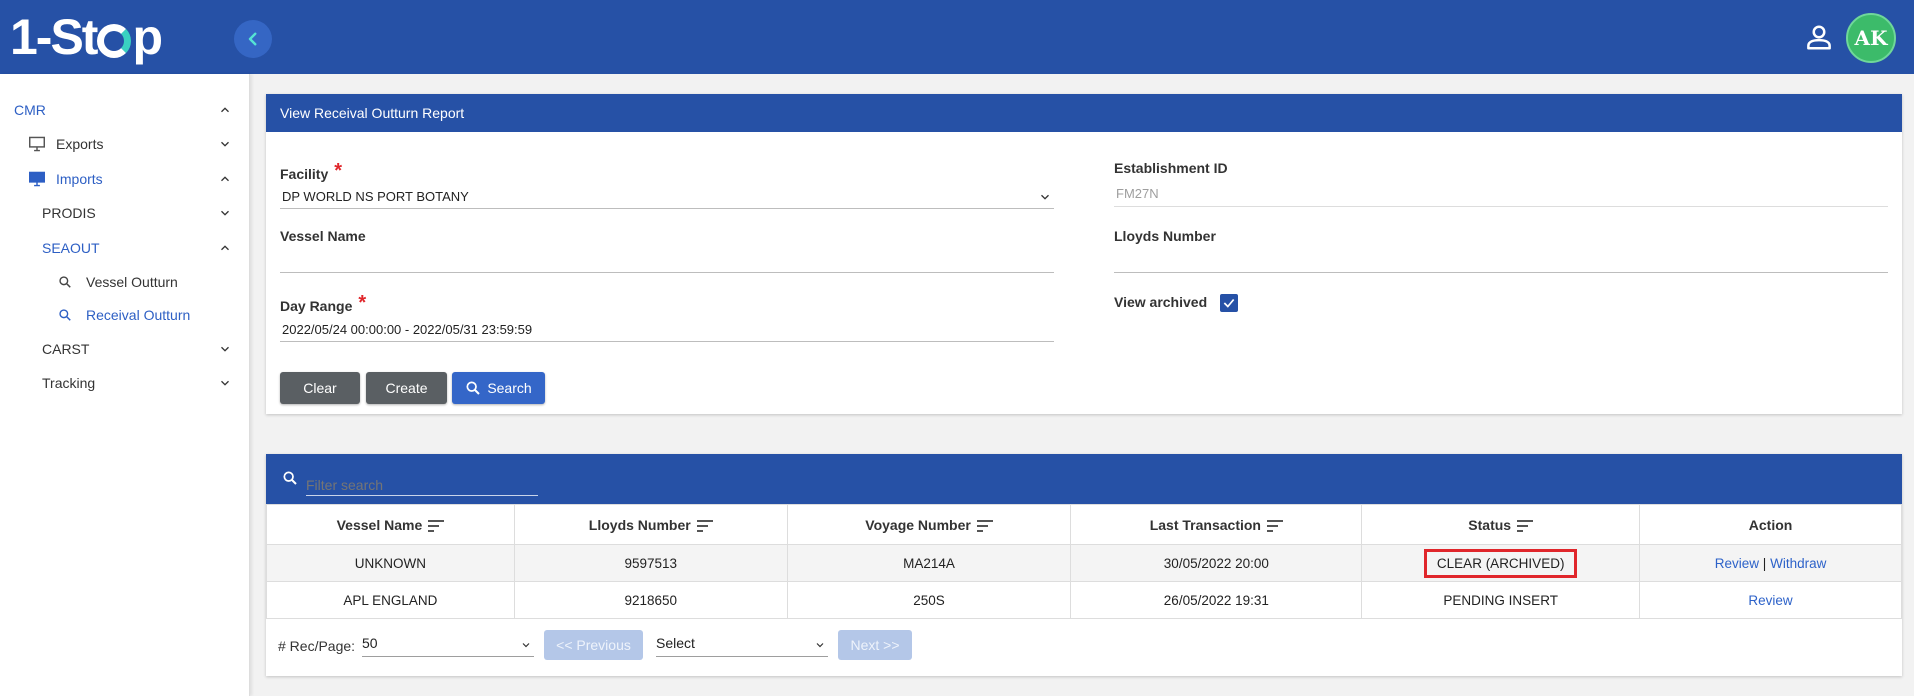 This screenshot has height=696, width=1914. I want to click on status-badge: CLEAR (ARCHIVED), so click(1500, 563).